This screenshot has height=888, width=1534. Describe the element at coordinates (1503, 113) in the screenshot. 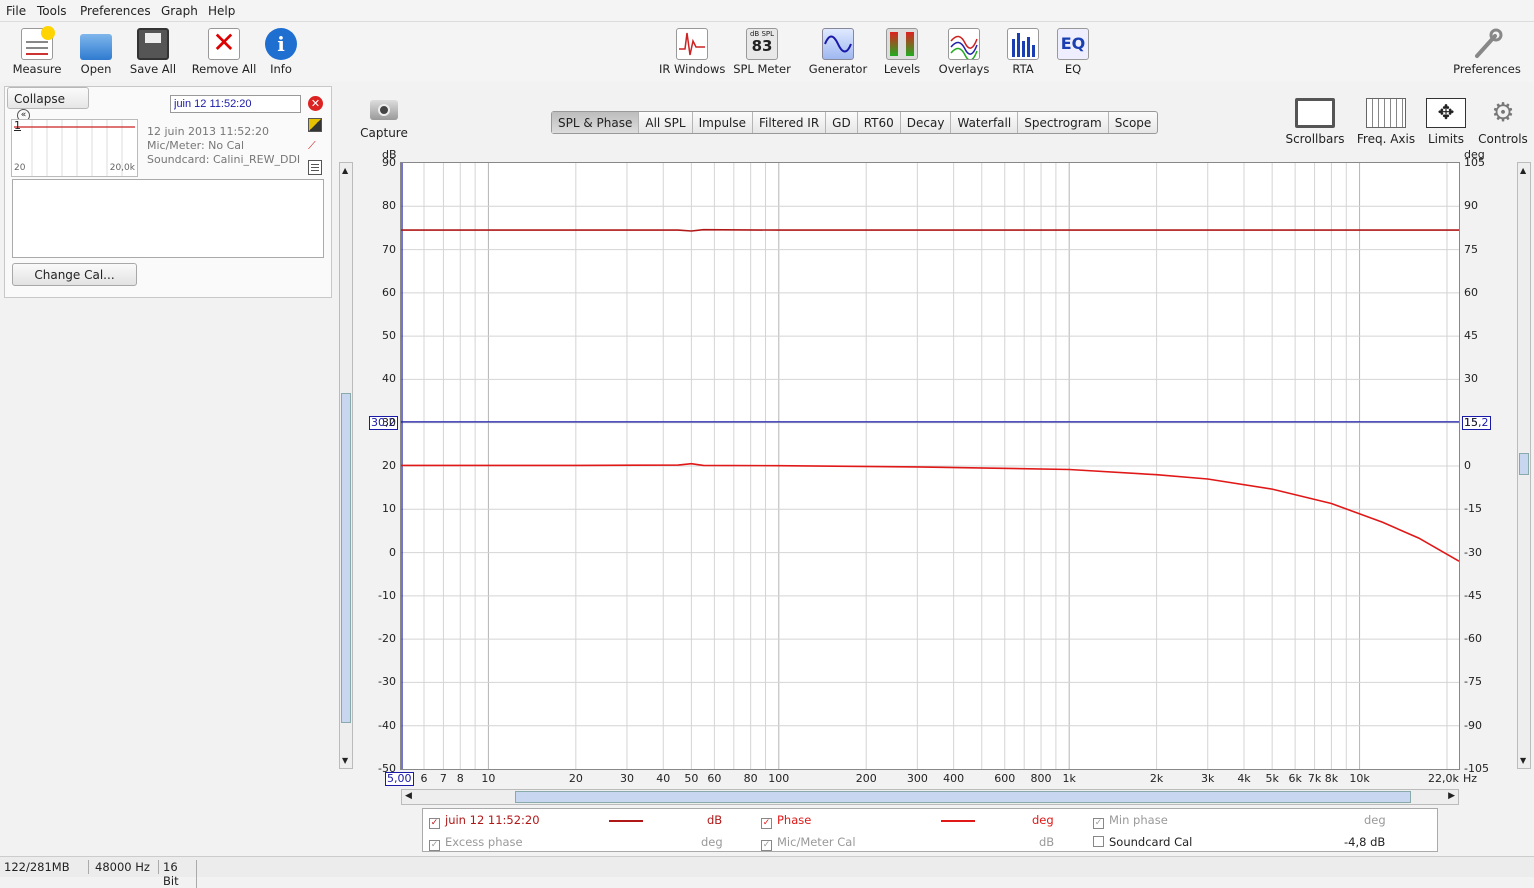

I see `gear-icon: ⚙` at that location.